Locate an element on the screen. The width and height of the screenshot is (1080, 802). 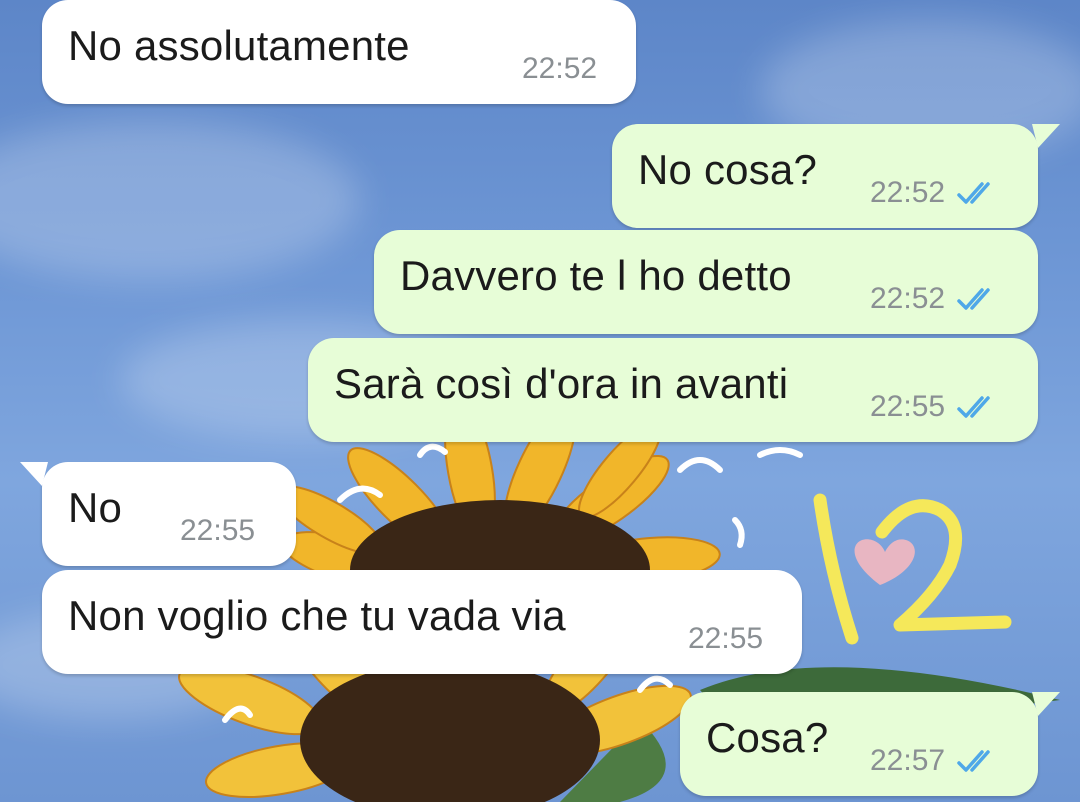
message-text: No is located at coordinates (95, 507).